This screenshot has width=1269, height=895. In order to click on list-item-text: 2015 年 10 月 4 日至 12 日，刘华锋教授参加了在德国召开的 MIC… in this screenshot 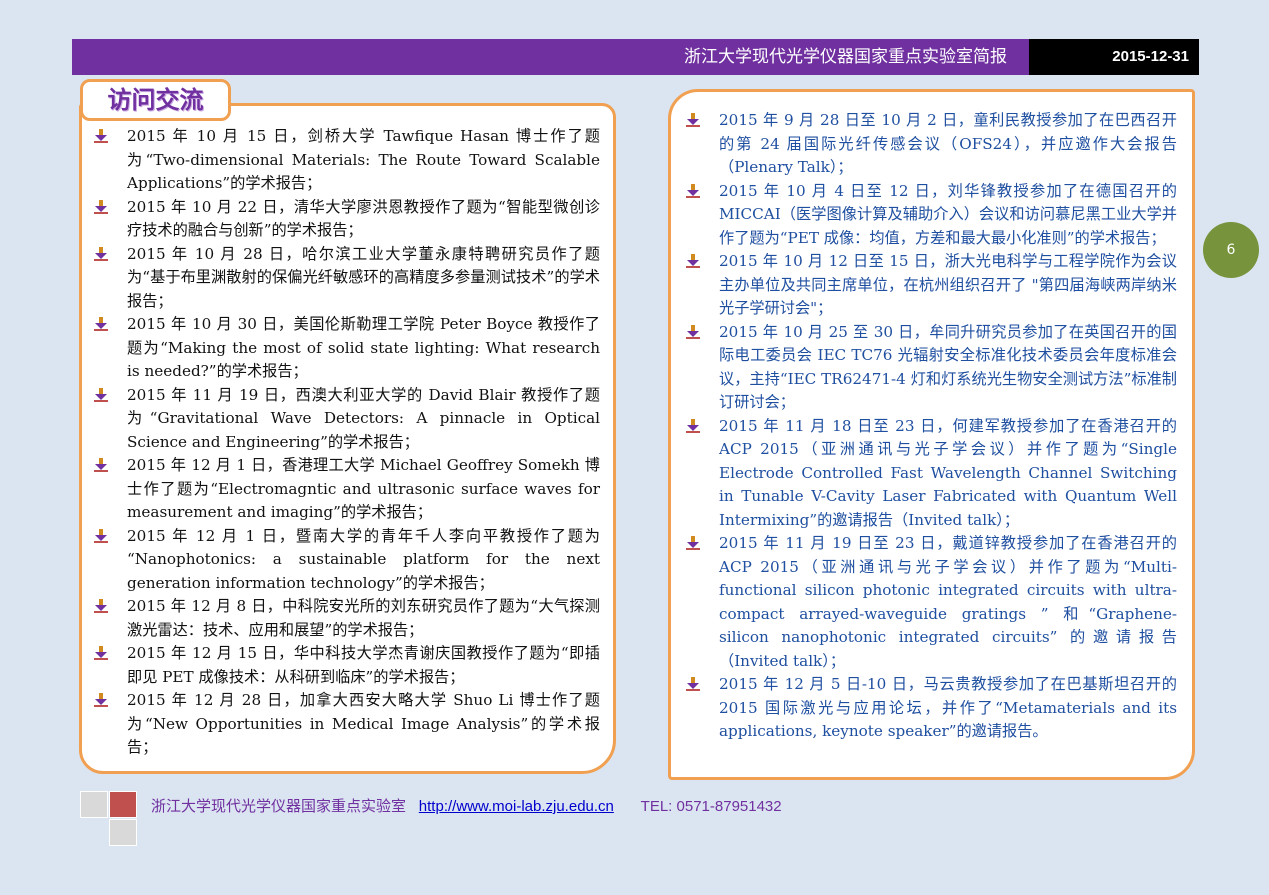, I will do `click(948, 214)`.